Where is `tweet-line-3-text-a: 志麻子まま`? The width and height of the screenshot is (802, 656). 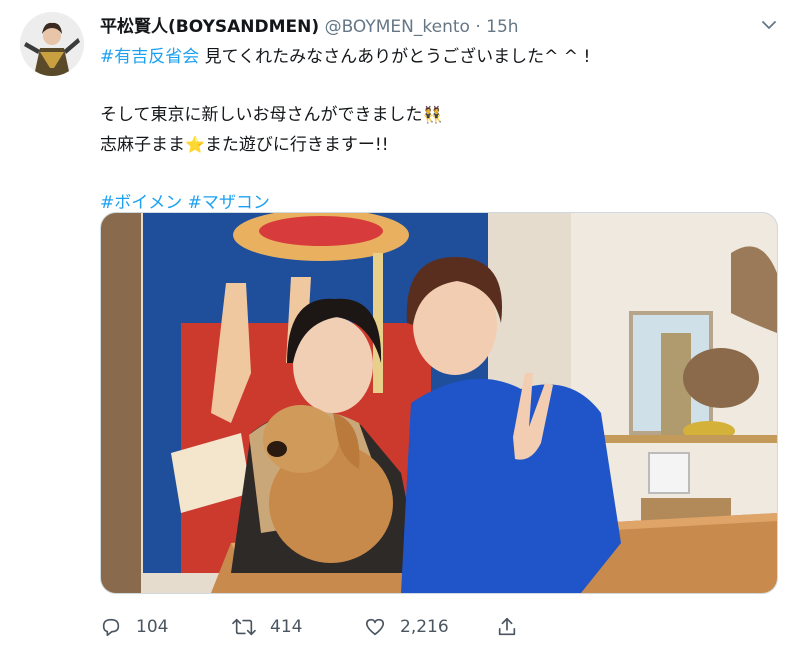 tweet-line-3-text-a: 志麻子まま is located at coordinates (142, 145).